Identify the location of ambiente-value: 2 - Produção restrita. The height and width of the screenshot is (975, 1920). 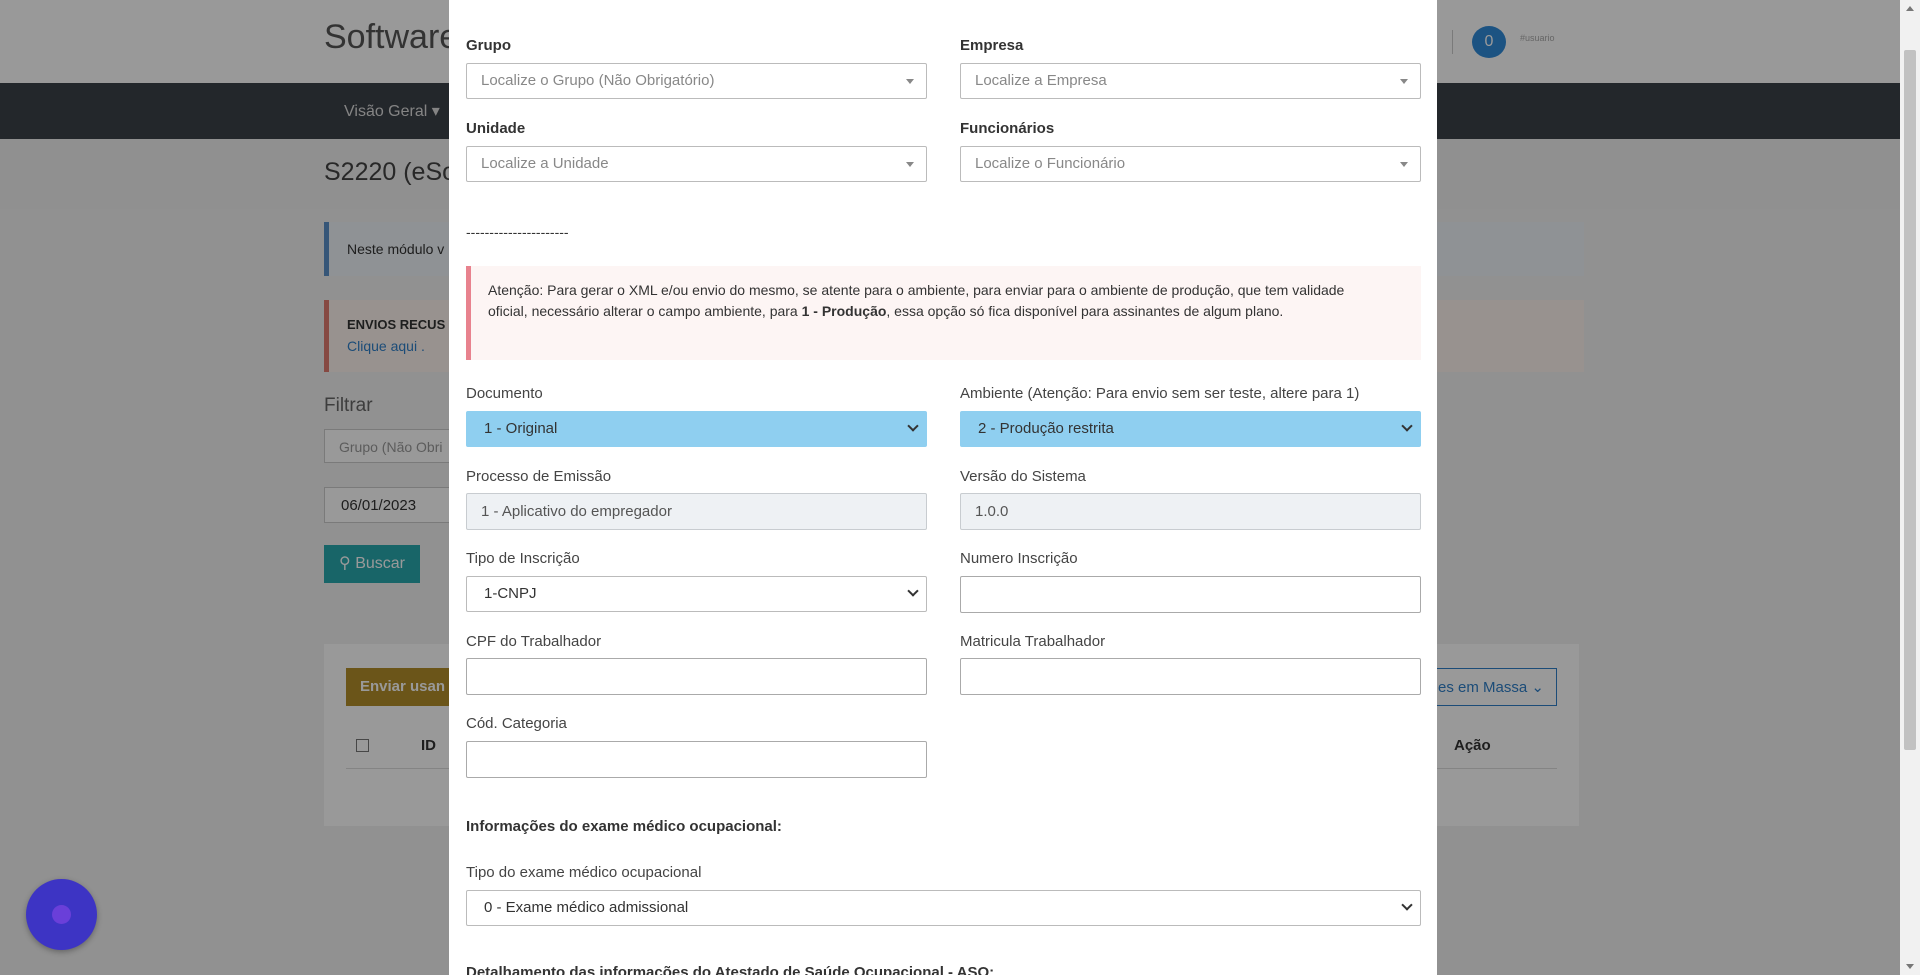
(1046, 428).